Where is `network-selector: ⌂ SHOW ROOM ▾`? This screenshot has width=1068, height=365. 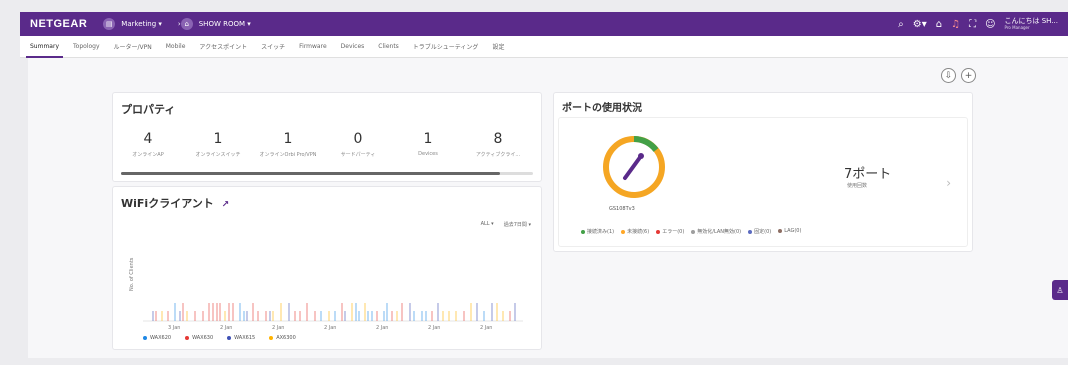 network-selector: ⌂ SHOW ROOM ▾ is located at coordinates (215, 24).